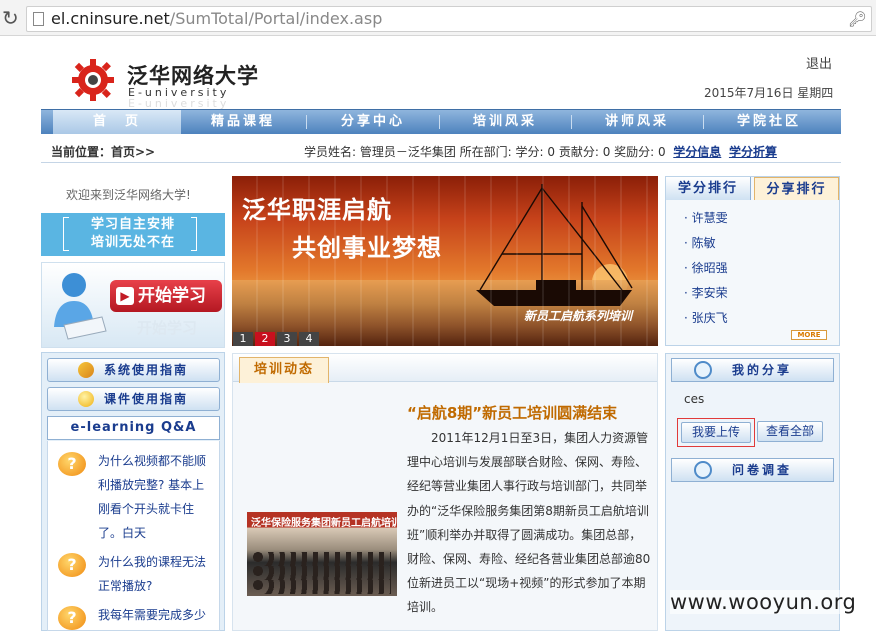 This screenshot has width=876, height=631. I want to click on magnifier-icon, so click(703, 470).